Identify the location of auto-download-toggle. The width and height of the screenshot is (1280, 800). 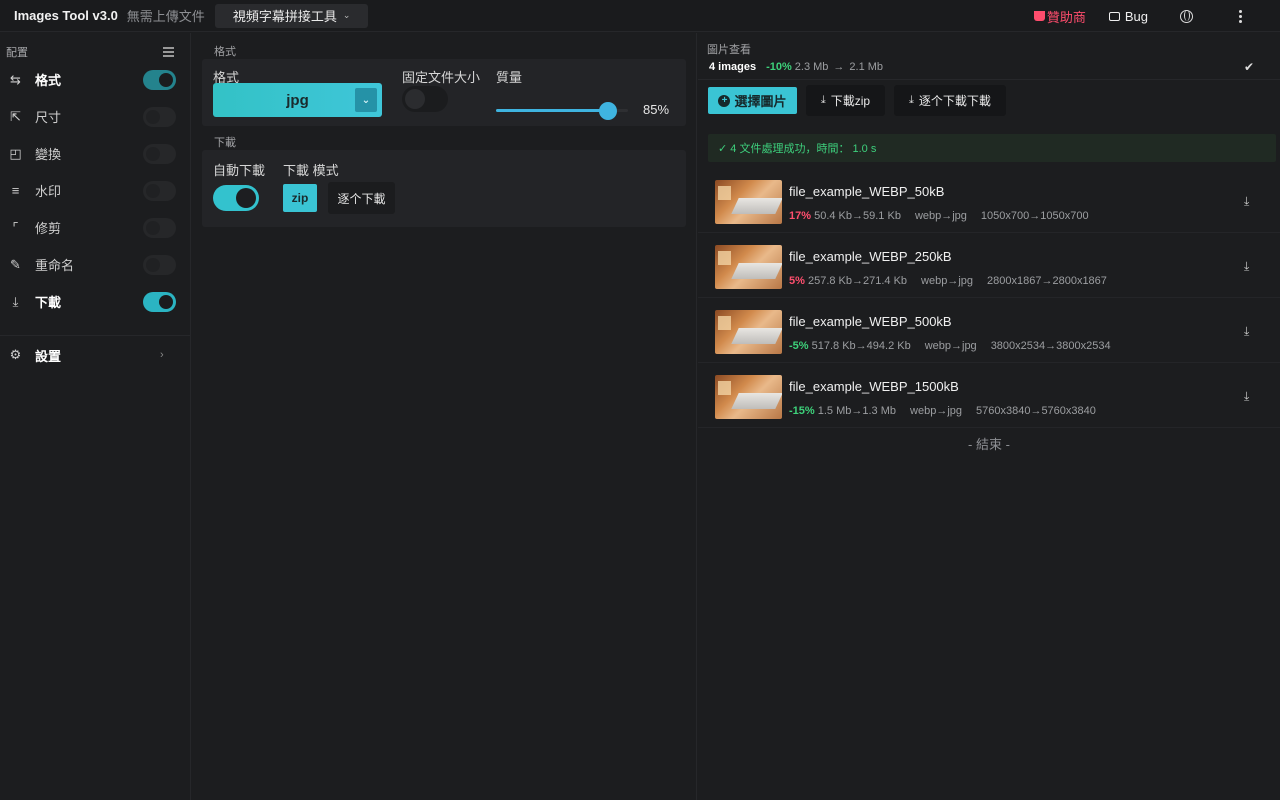
(236, 198).